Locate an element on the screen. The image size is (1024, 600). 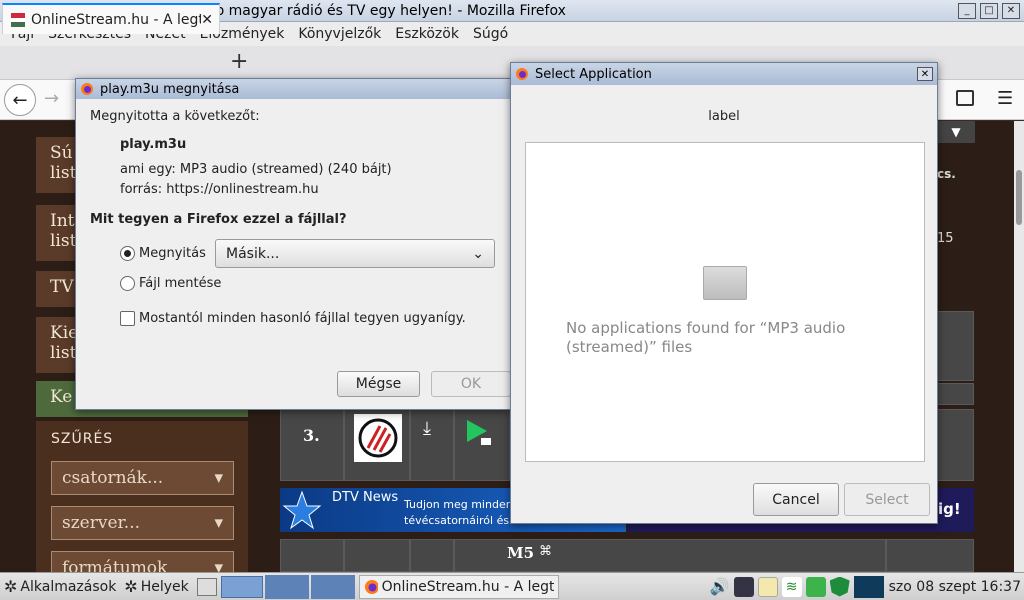
banner-title: DTV News is located at coordinates (365, 497).